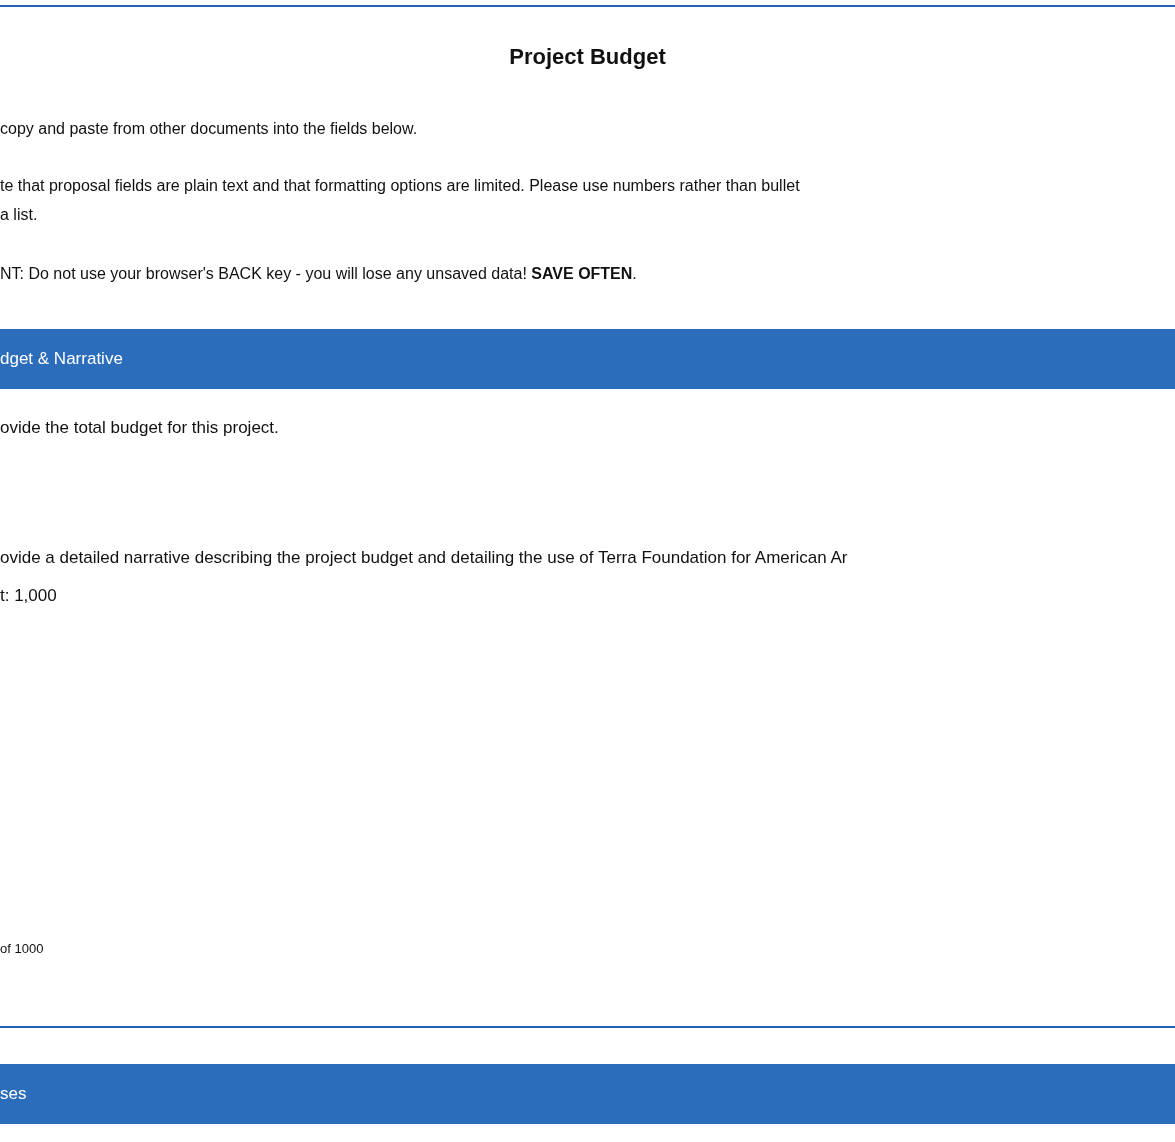 This screenshot has height=1142, width=1175. Describe the element at coordinates (209, 129) in the screenshot. I see `instruction-text: copy and paste from other documents into the fields below.` at that location.